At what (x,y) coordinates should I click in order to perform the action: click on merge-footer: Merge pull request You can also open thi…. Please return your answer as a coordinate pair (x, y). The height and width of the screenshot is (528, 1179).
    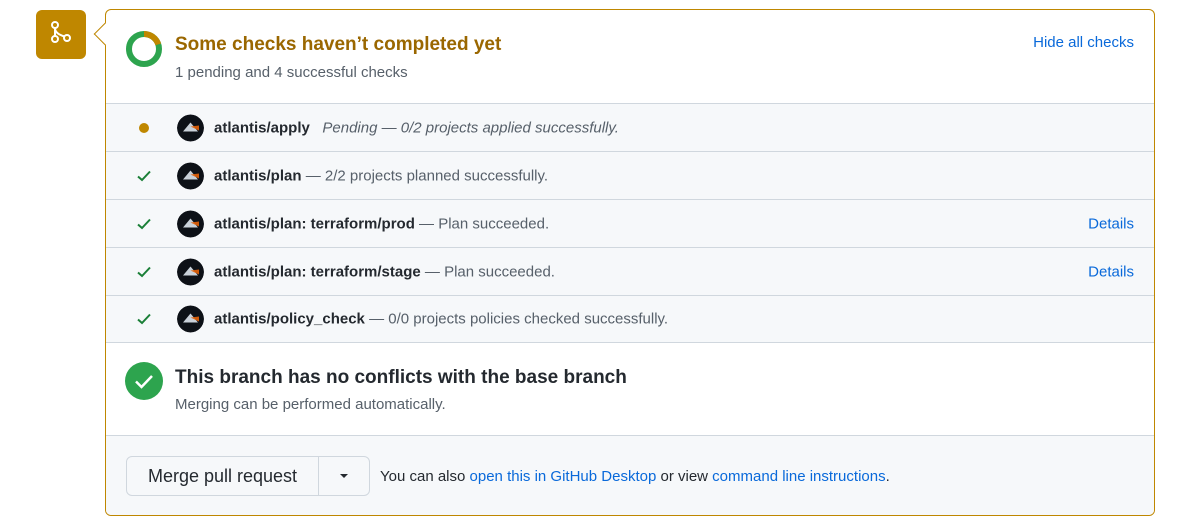
    Looking at the image, I should click on (630, 475).